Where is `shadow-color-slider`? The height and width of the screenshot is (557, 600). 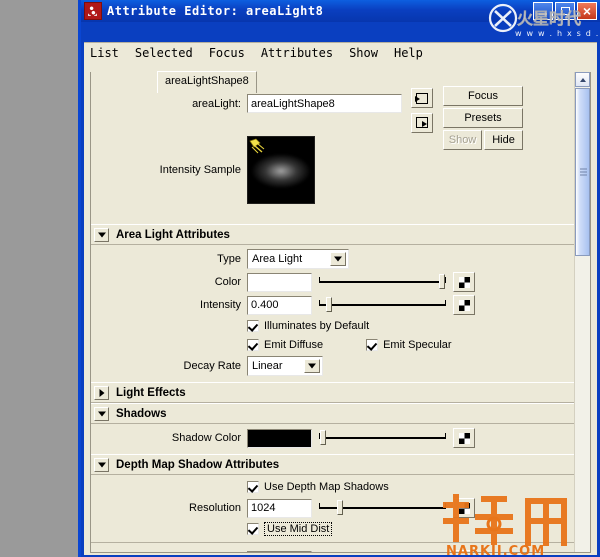 shadow-color-slider is located at coordinates (382, 438).